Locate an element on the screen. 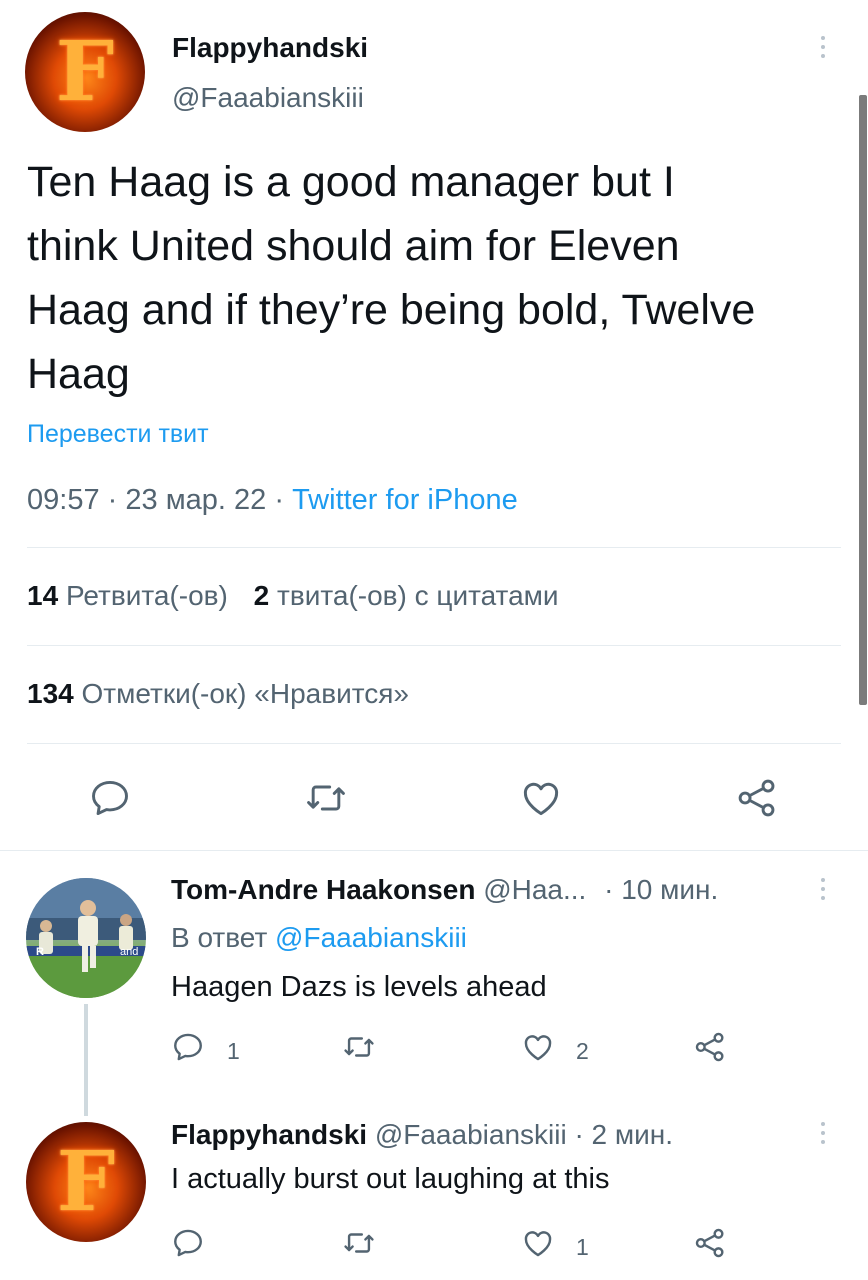  reply-context: В ответ @Faaabianskiii is located at coordinates (319, 938).